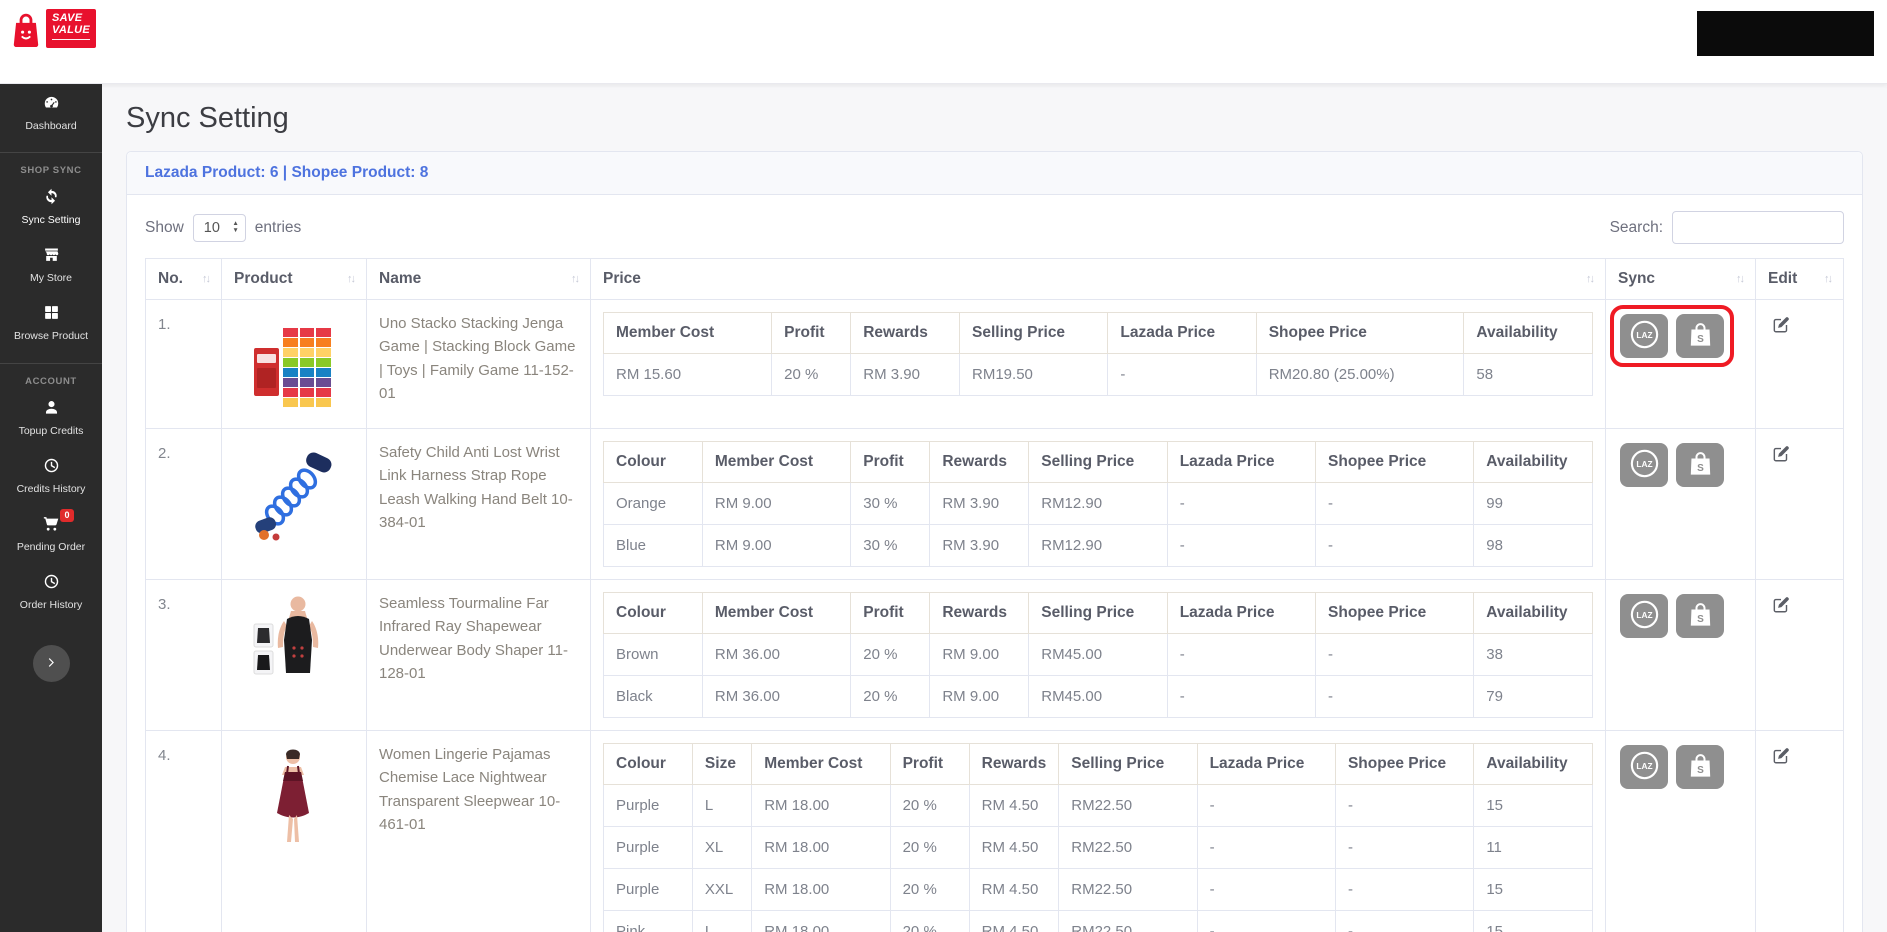 The height and width of the screenshot is (932, 1887). I want to click on price-value: Purple, so click(648, 889).